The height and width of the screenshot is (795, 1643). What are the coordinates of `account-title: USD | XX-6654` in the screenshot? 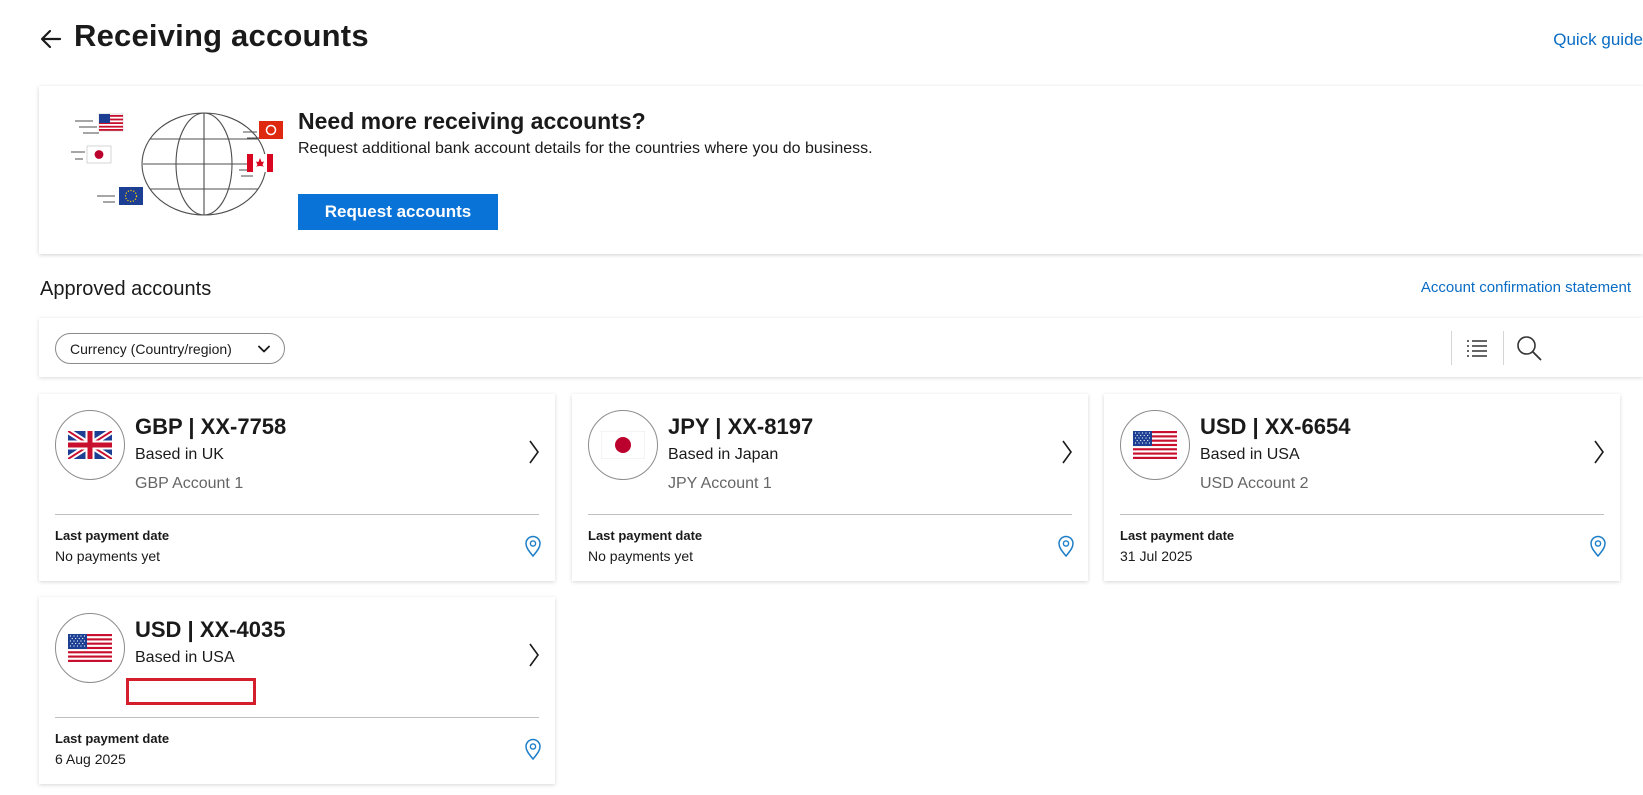 It's located at (1275, 426).